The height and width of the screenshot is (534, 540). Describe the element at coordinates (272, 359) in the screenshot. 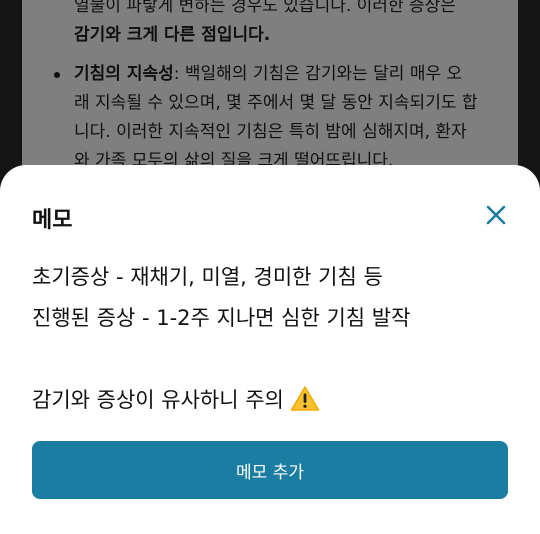

I see `memo-blank-line` at that location.